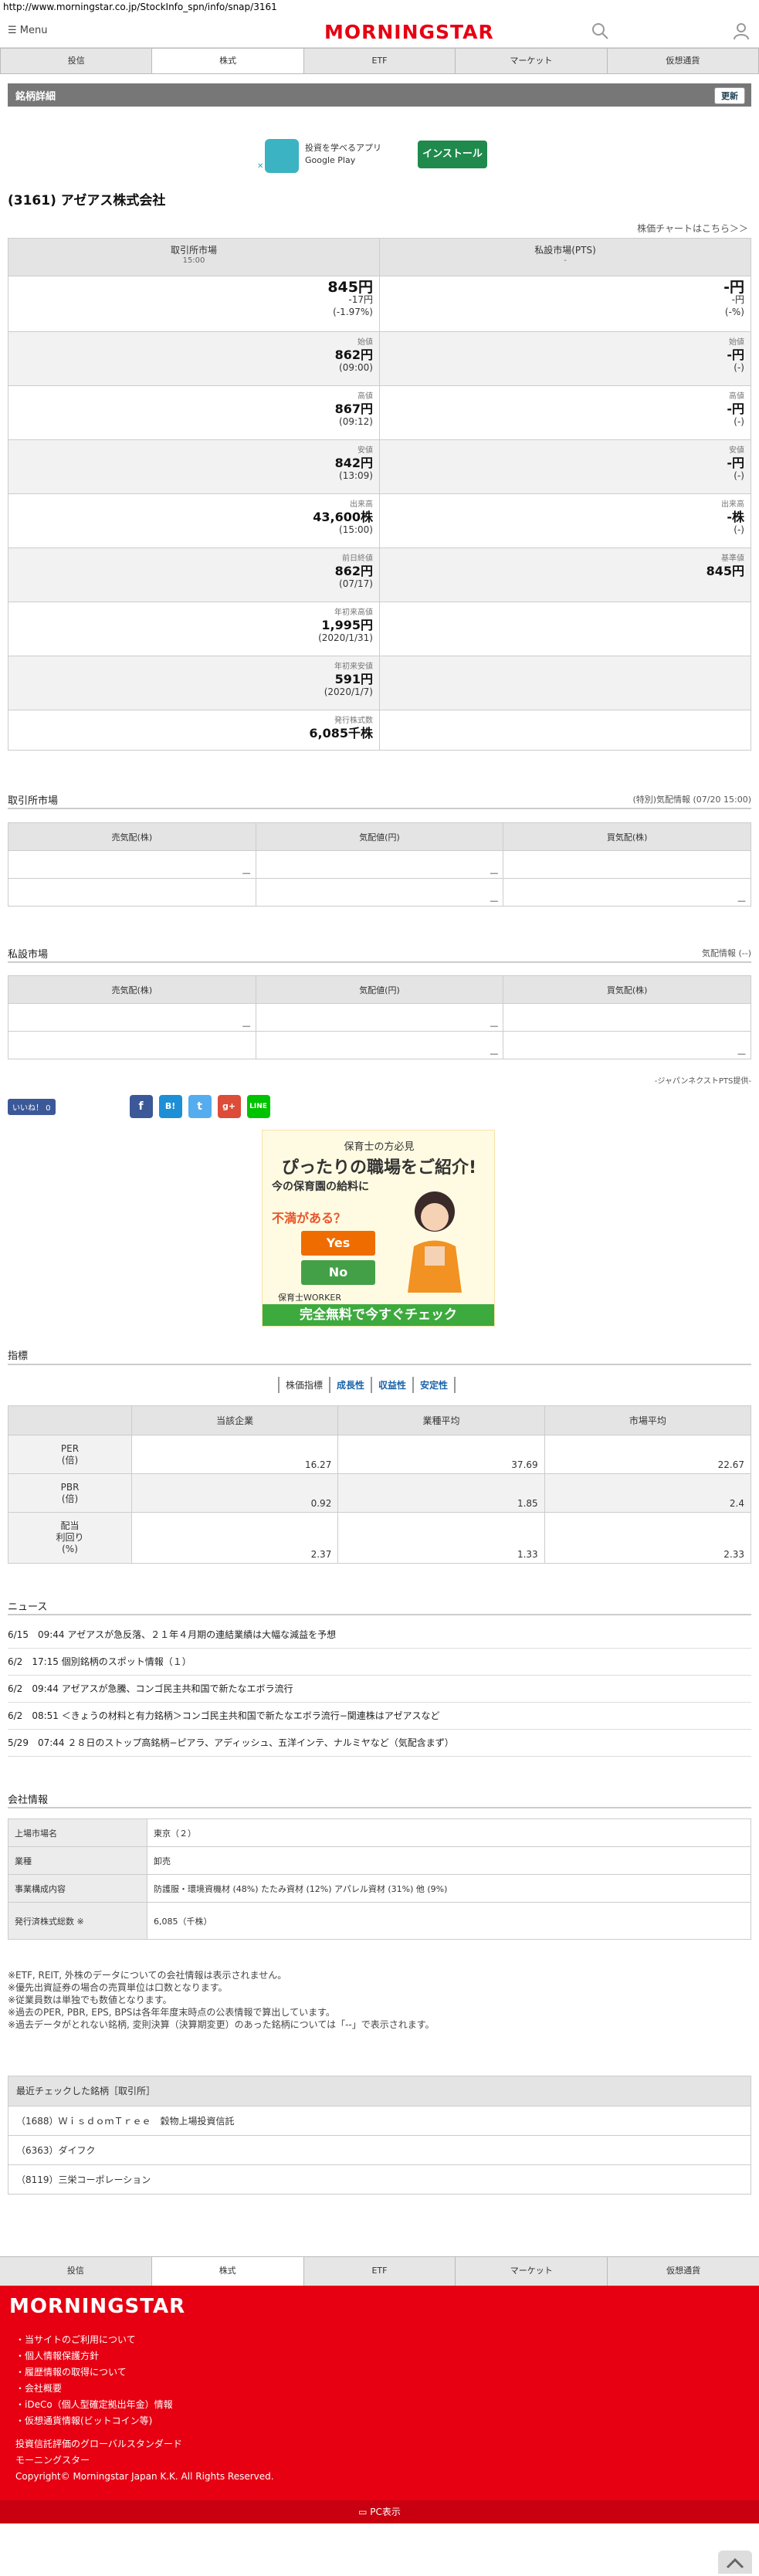 The width and height of the screenshot is (759, 2576). Describe the element at coordinates (379, 2120) in the screenshot. I see `recent-item: （1688）ＷｉｓｄｏｍＴｒｅｅ 穀物上場投資信託` at that location.